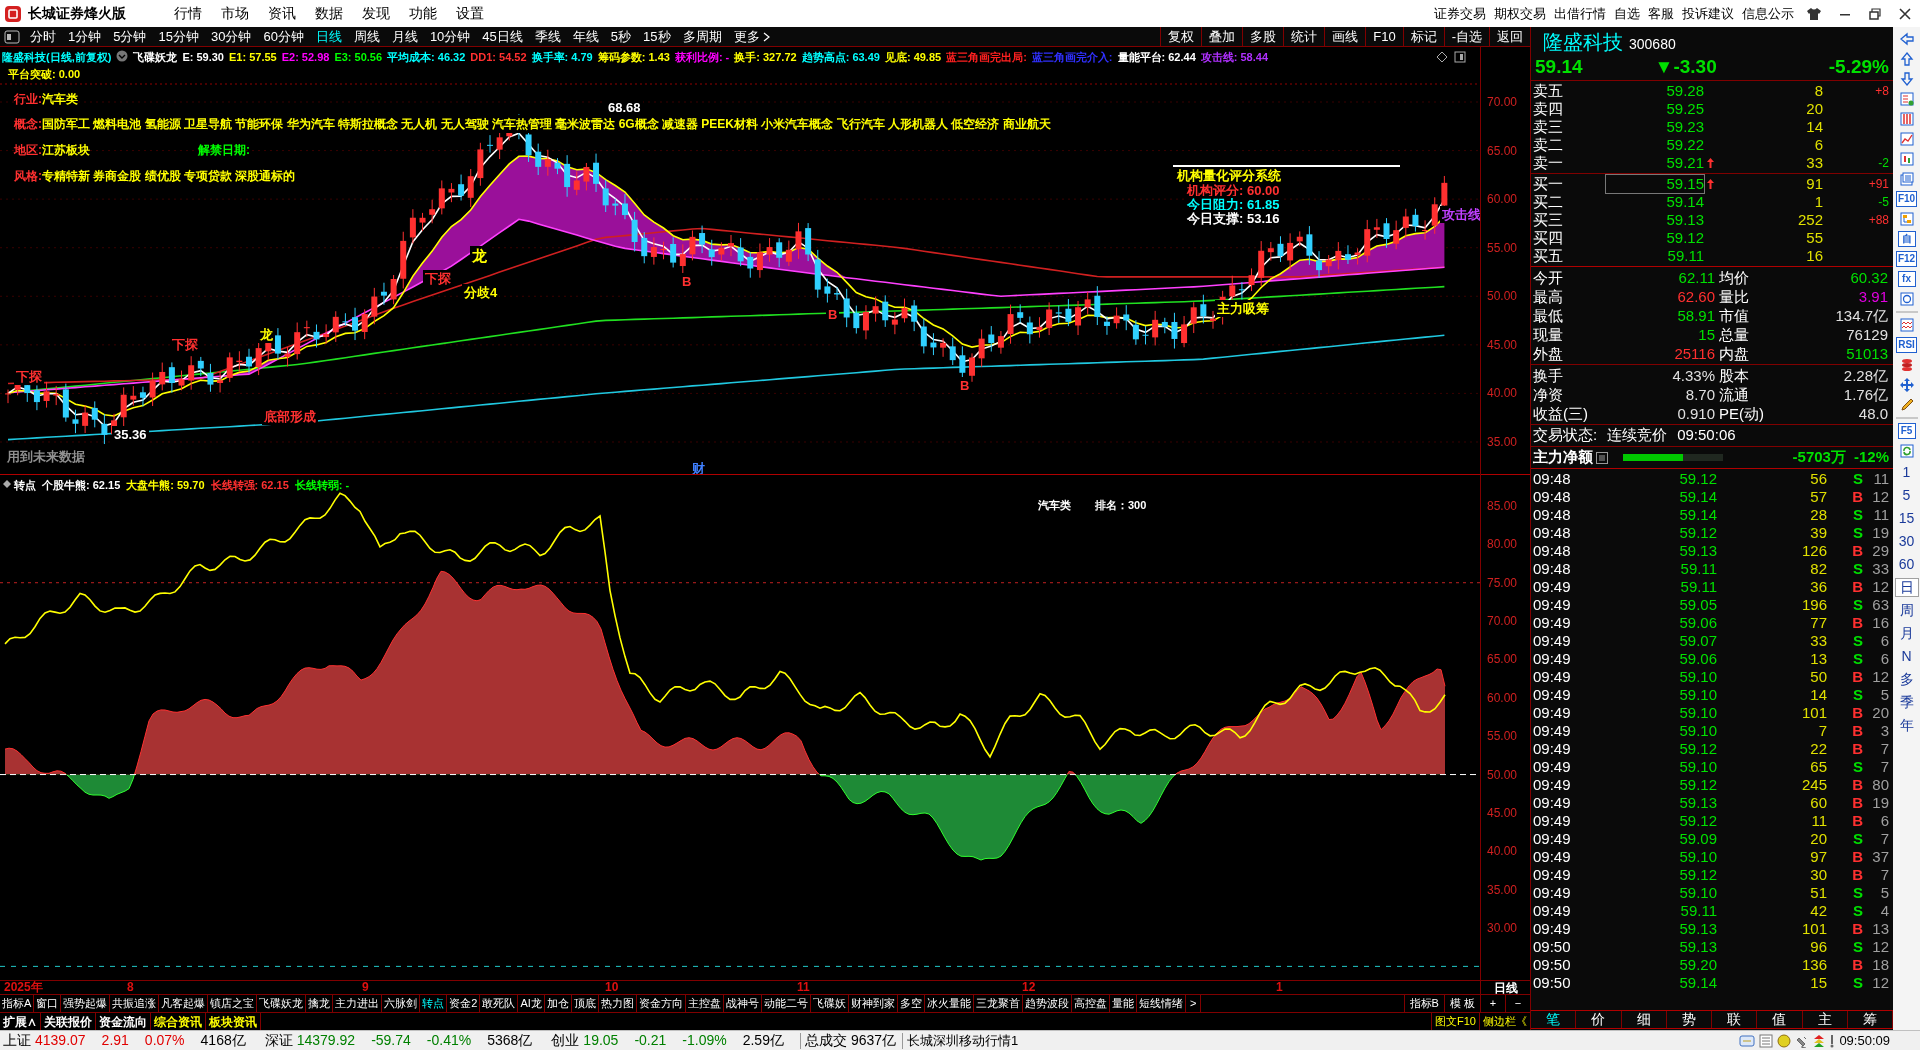 This screenshot has height=1050, width=1920. I want to click on sidebar-period: 5, so click(1906, 495).